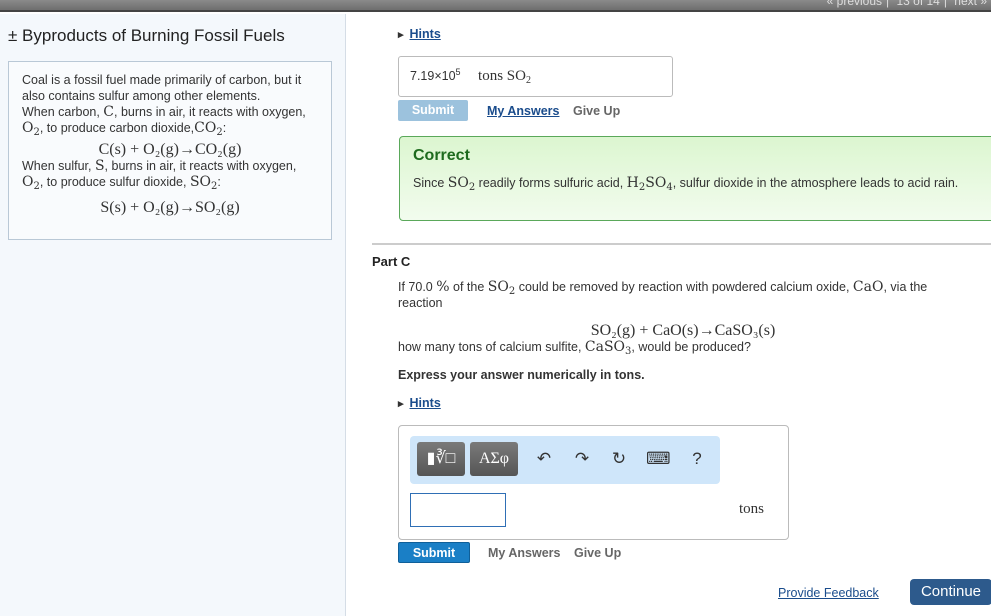 This screenshot has width=991, height=616. I want to click on templates-button: ▮∛□, so click(441, 459).